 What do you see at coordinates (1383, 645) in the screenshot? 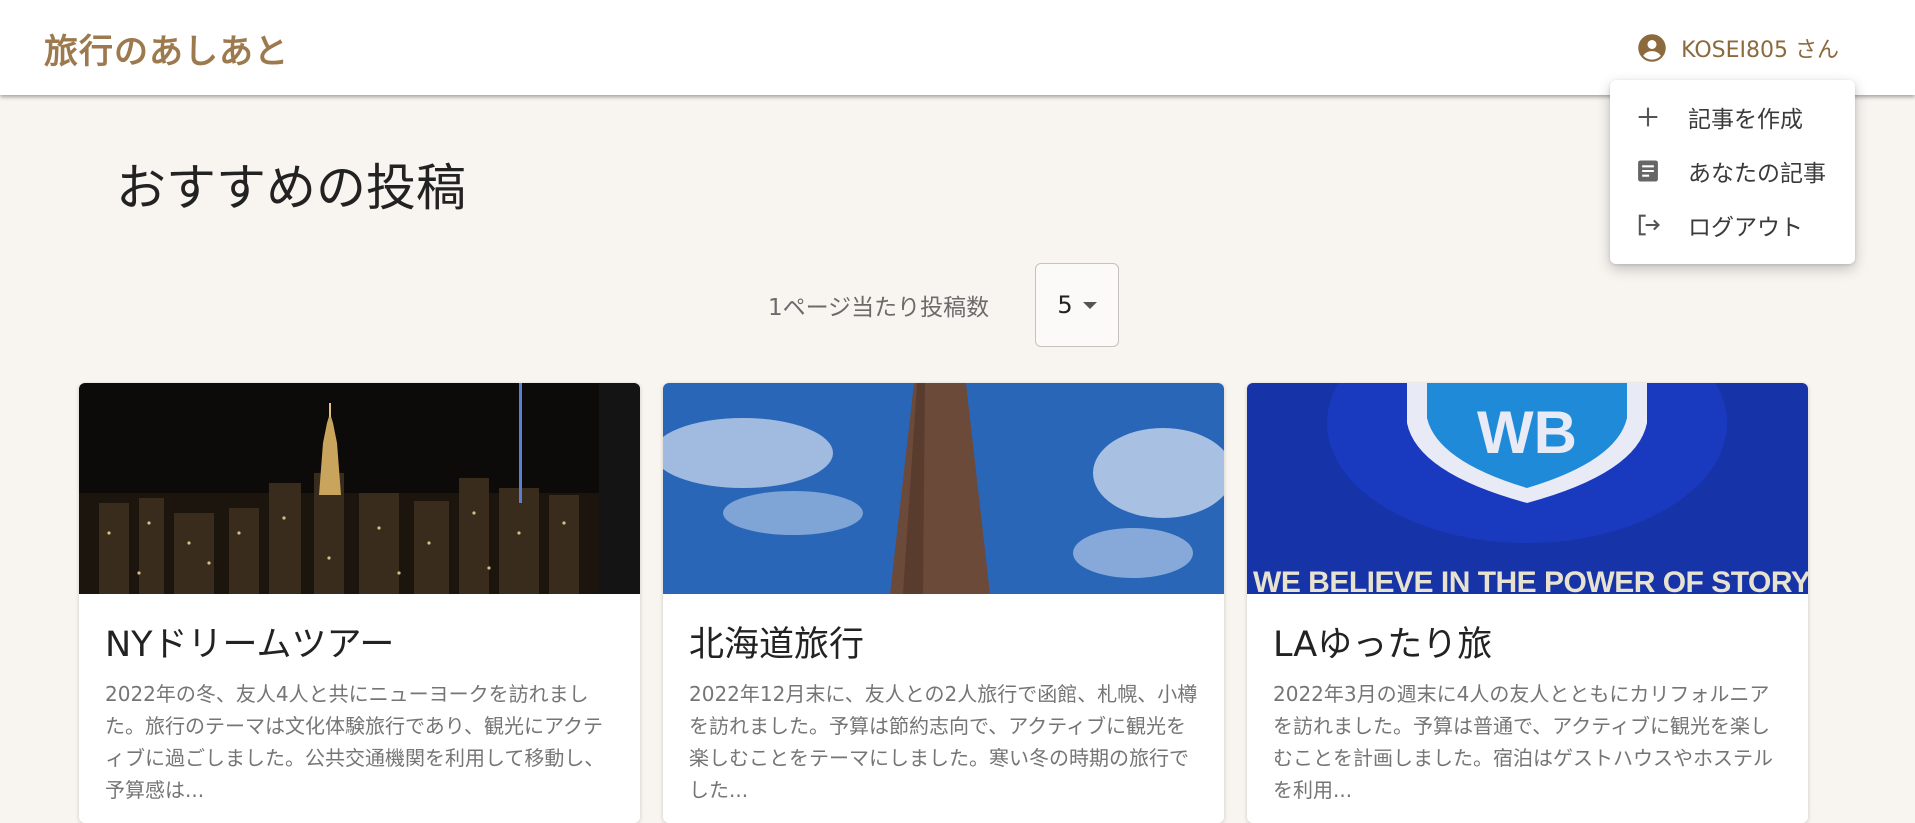
I see `post-title: LAゆったり旅` at bounding box center [1383, 645].